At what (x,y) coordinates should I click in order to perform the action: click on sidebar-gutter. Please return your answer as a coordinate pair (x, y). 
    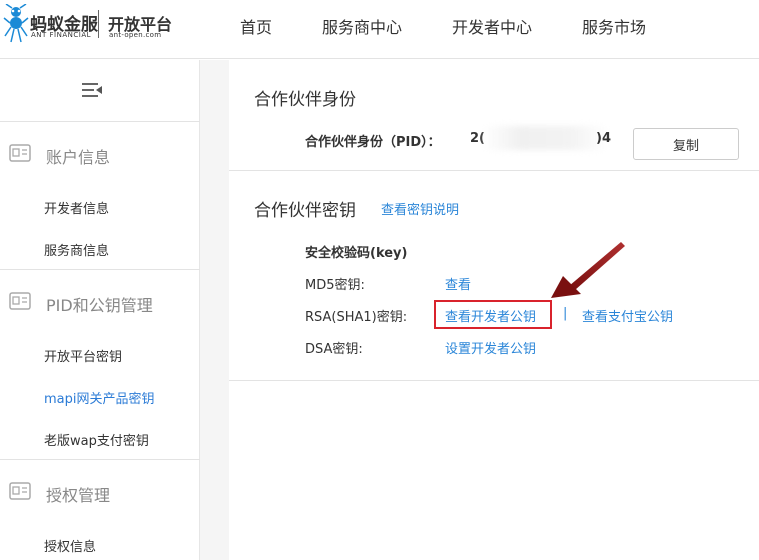
    Looking at the image, I should click on (214, 310).